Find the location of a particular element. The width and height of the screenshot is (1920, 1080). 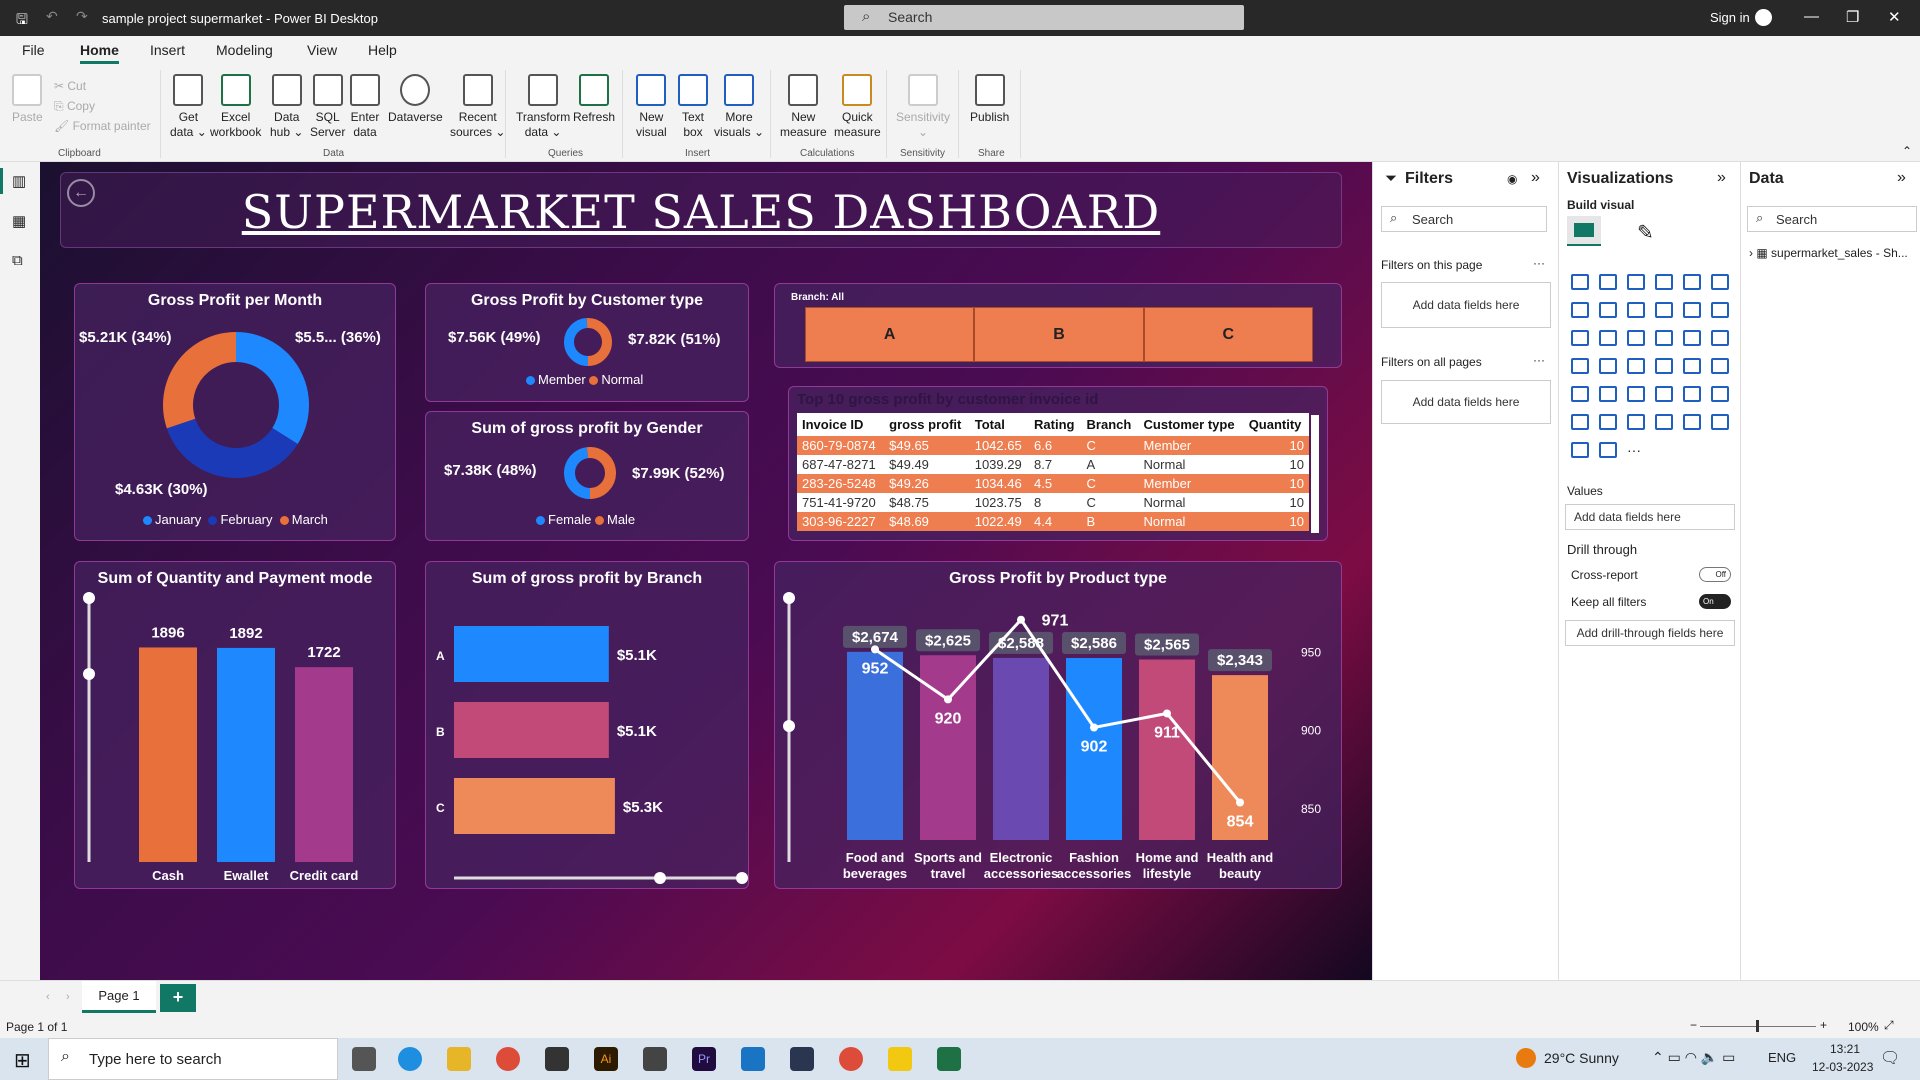

app-icon is located at coordinates (802, 1059).